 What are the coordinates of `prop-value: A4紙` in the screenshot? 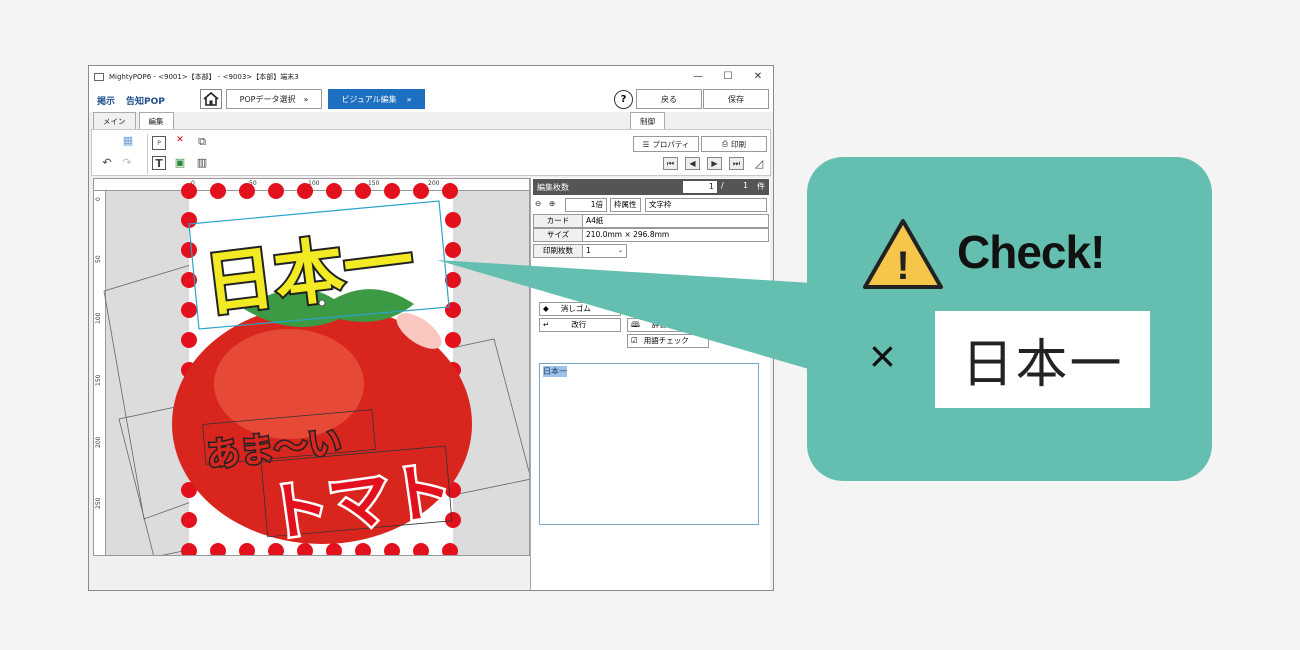 It's located at (676, 221).